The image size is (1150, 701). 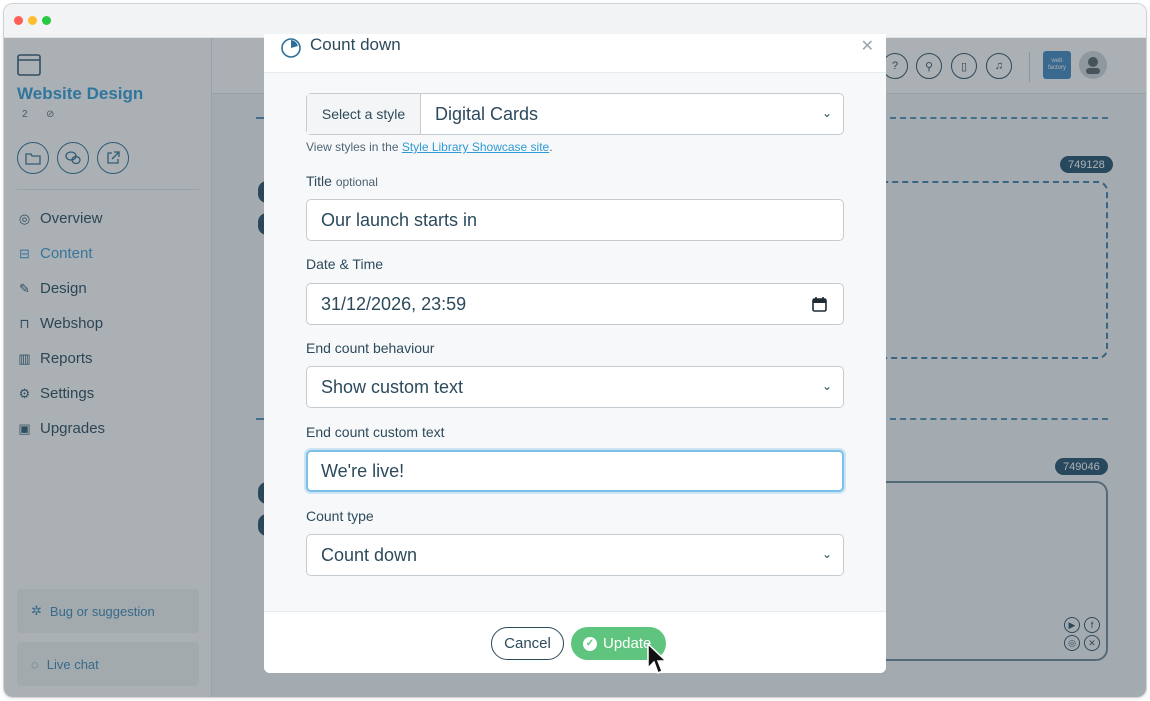 What do you see at coordinates (18, 20) in the screenshot?
I see `close-window-dot` at bounding box center [18, 20].